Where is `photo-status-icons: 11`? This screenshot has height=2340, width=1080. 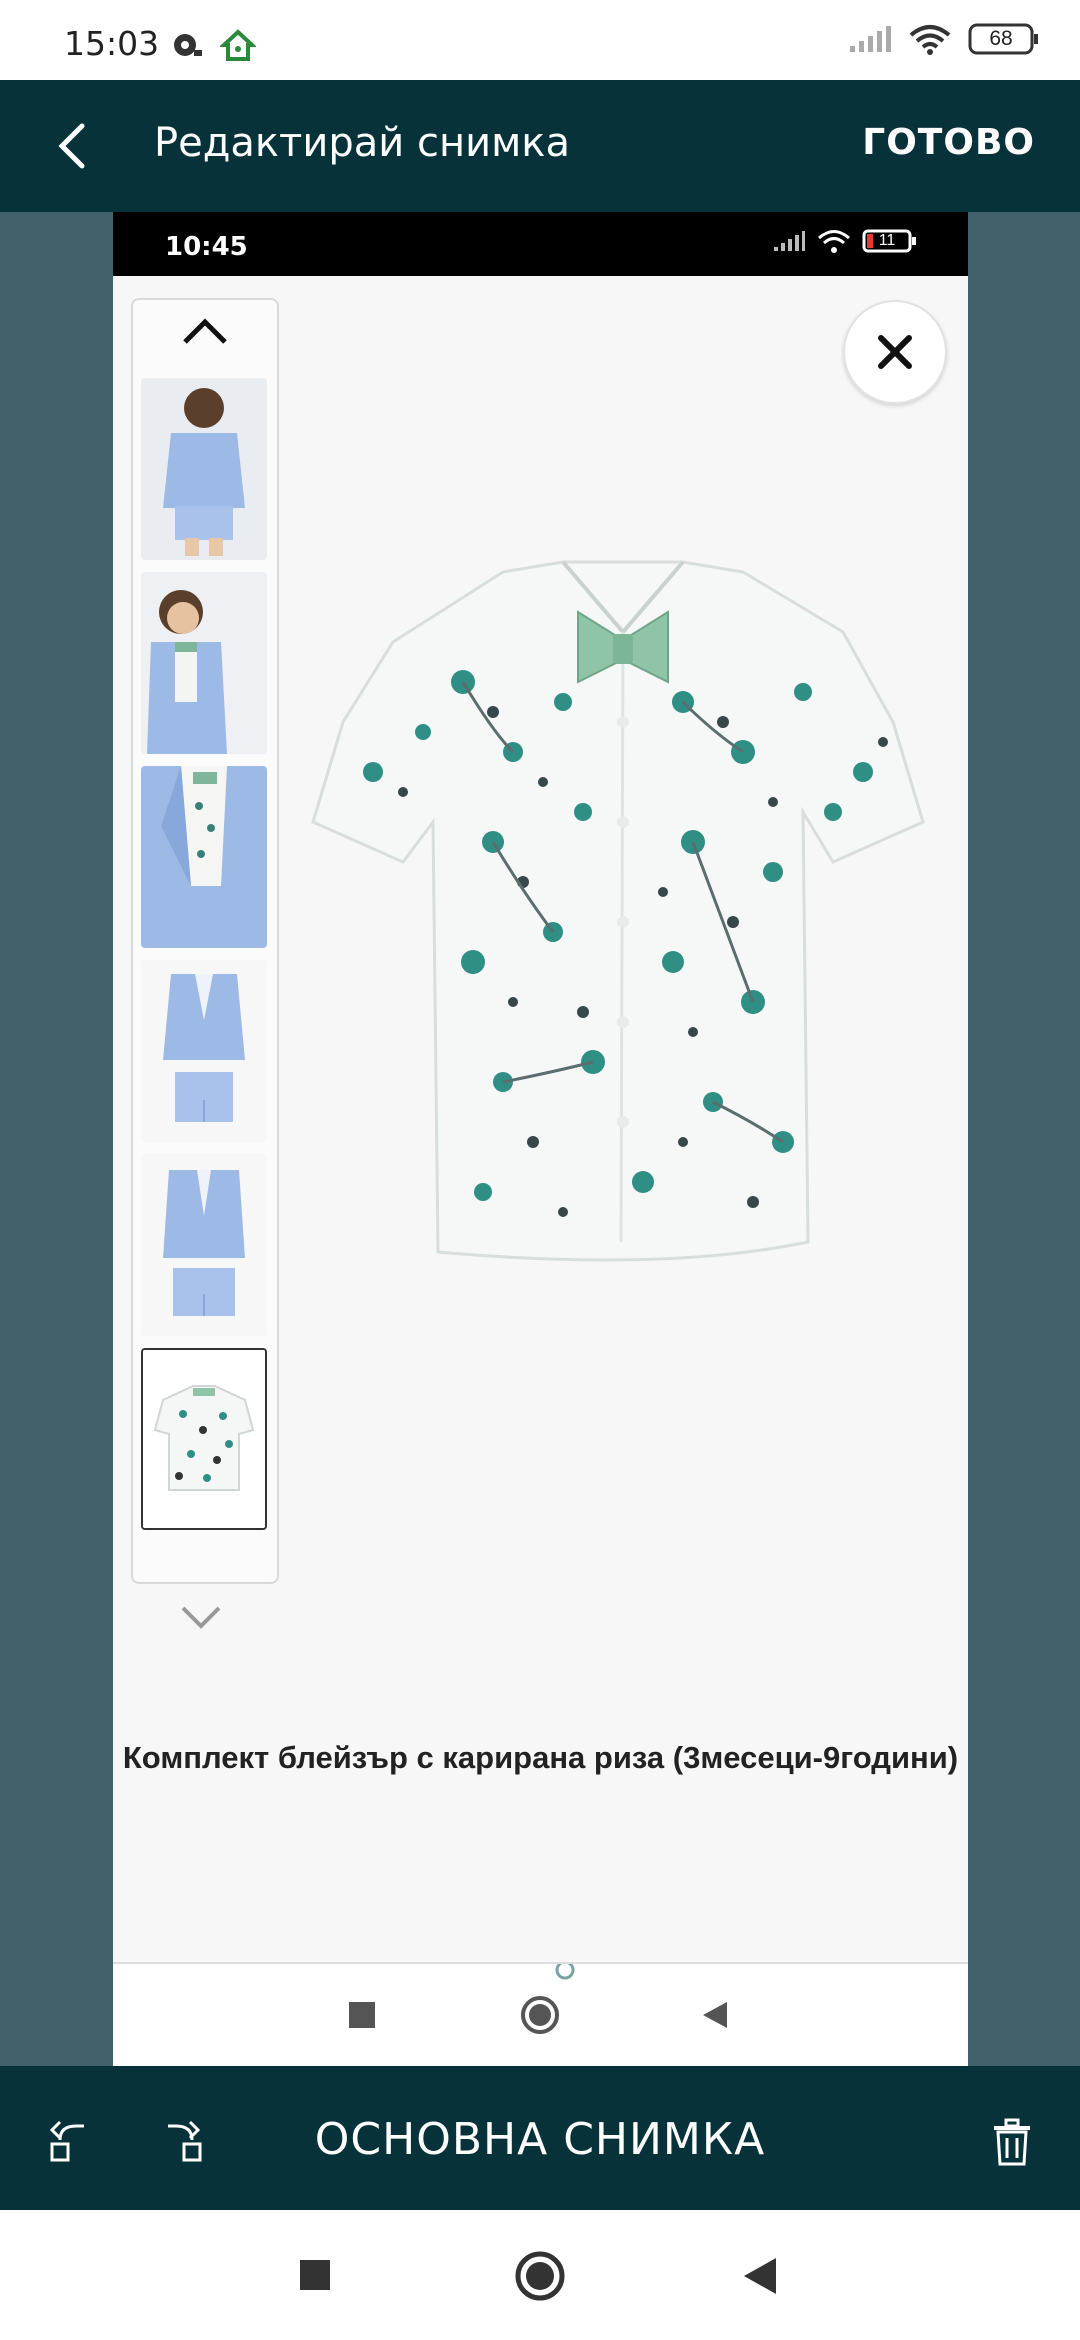
photo-status-icons: 11 is located at coordinates (845, 241).